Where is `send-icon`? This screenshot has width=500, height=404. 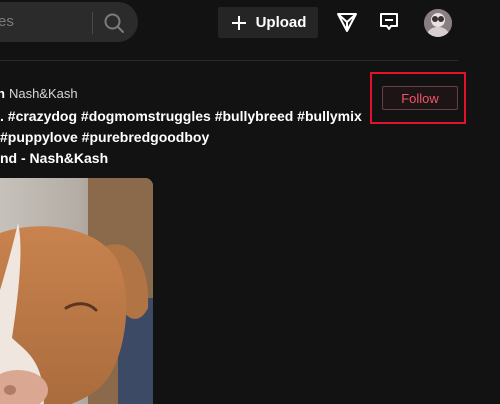
send-icon is located at coordinates (347, 22).